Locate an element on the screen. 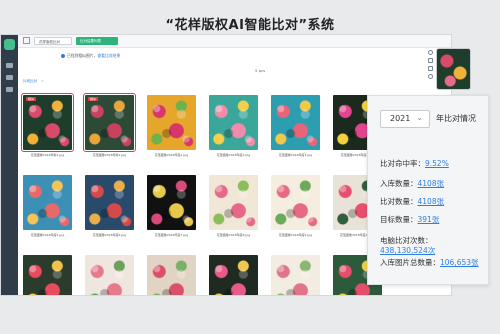 The width and height of the screenshot is (500, 334). stat-row: 目标数量：391张 is located at coordinates (409, 219).